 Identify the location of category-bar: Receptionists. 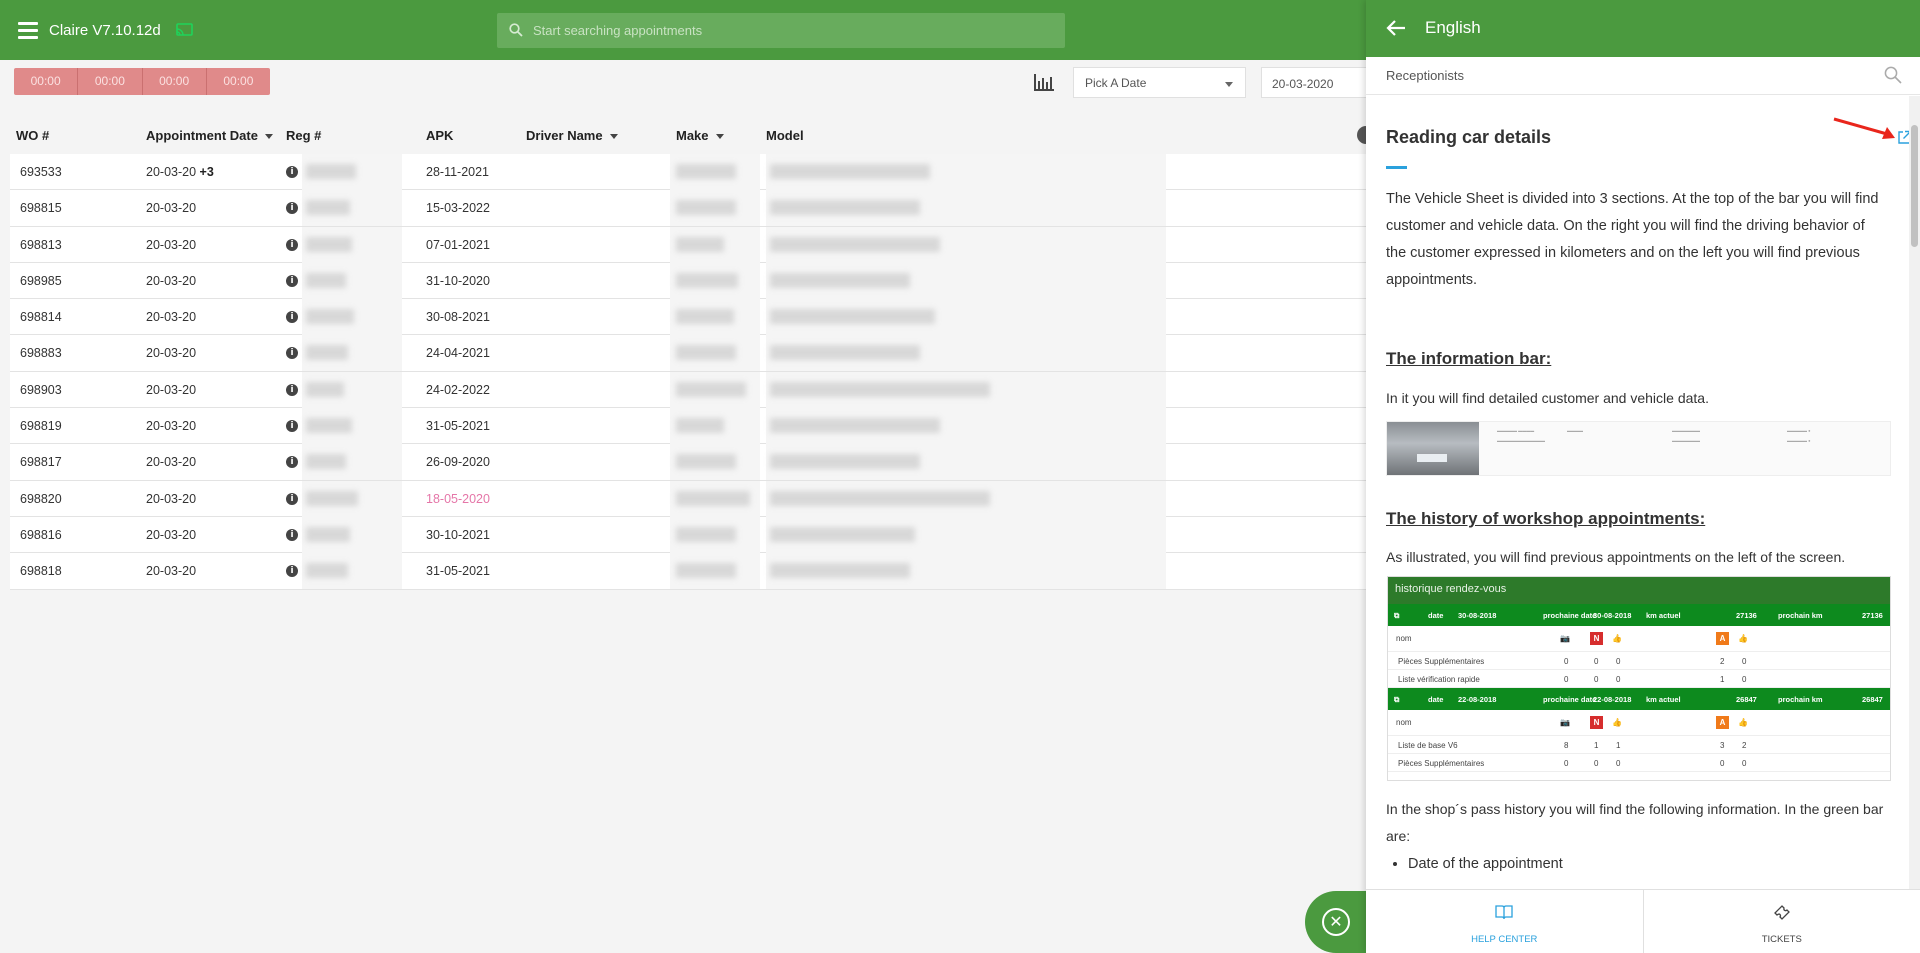
(1643, 76).